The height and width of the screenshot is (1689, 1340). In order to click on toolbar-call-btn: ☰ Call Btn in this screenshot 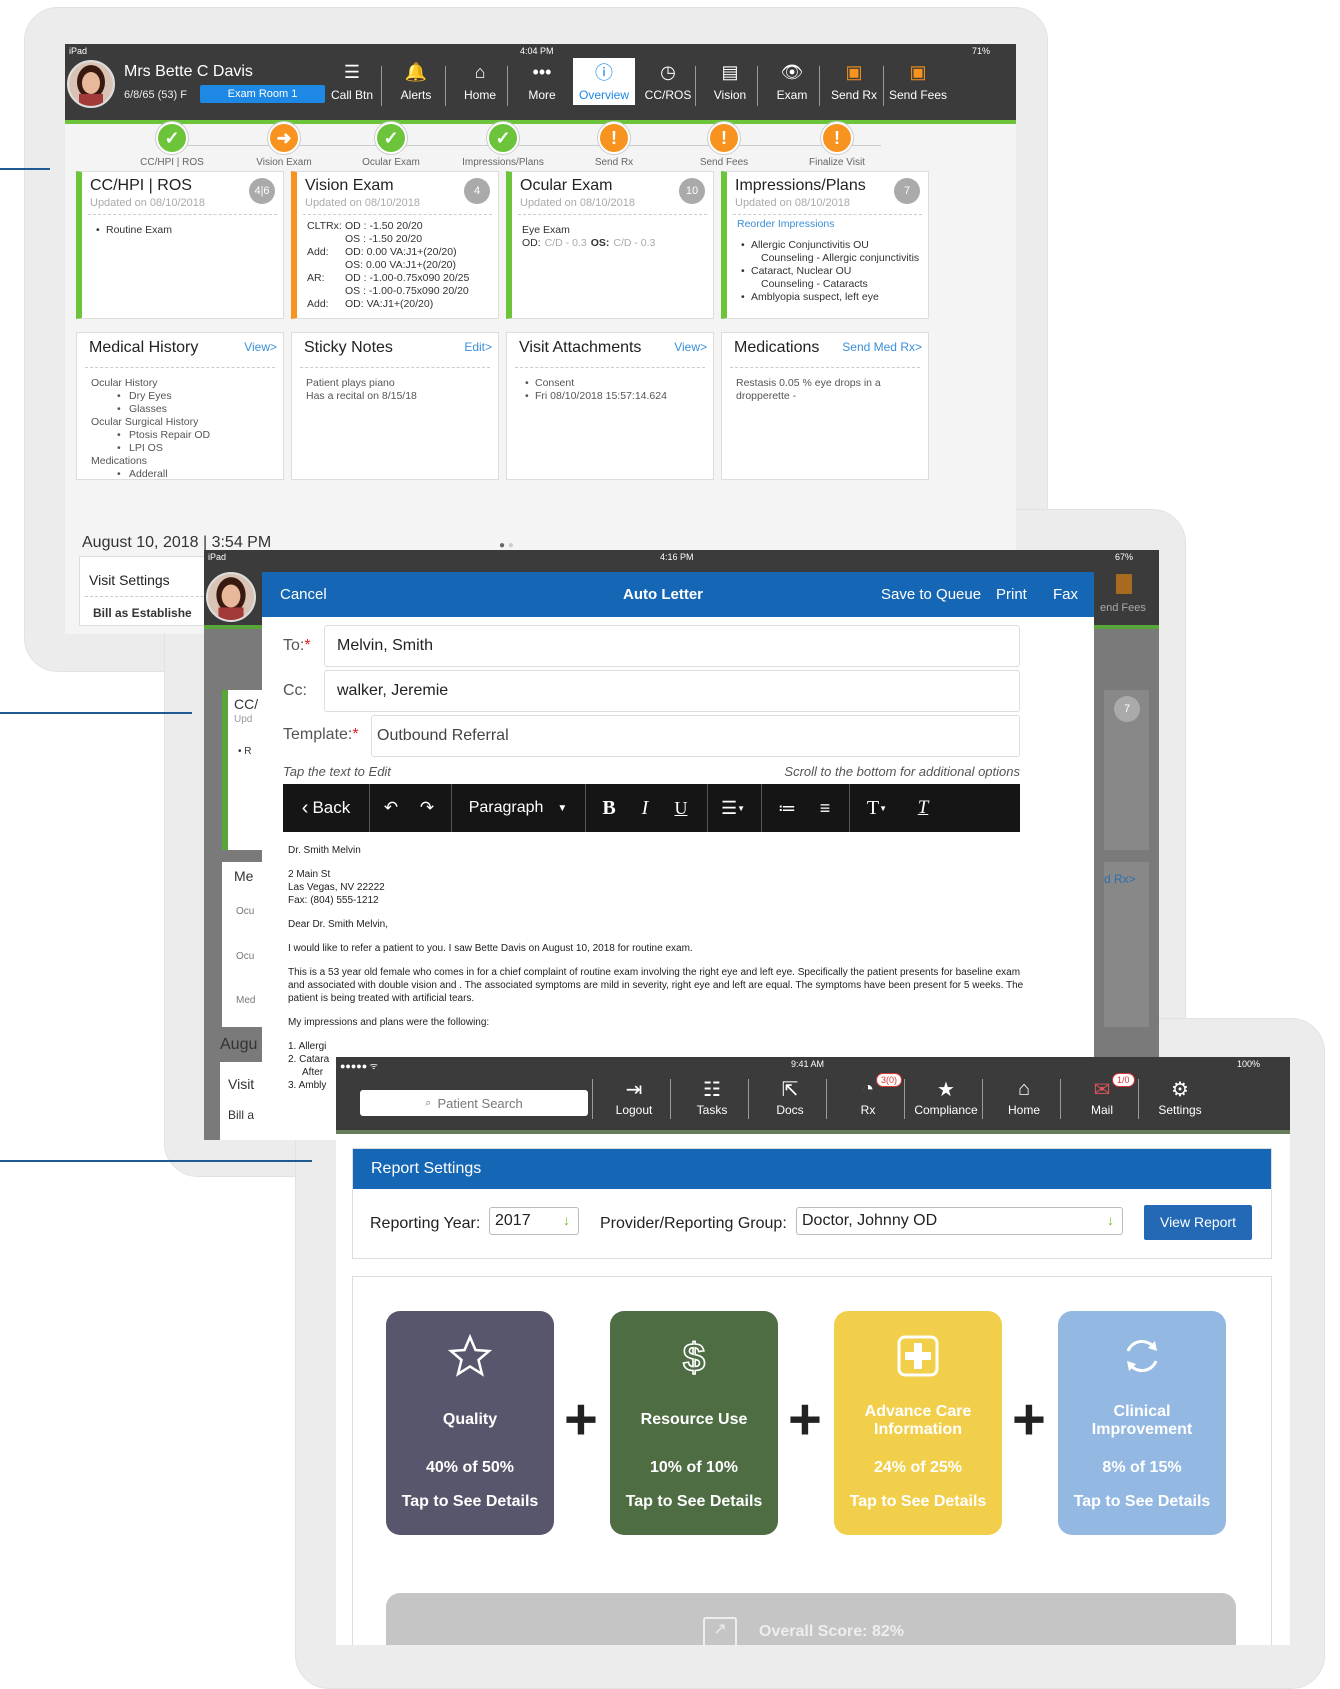, I will do `click(352, 81)`.